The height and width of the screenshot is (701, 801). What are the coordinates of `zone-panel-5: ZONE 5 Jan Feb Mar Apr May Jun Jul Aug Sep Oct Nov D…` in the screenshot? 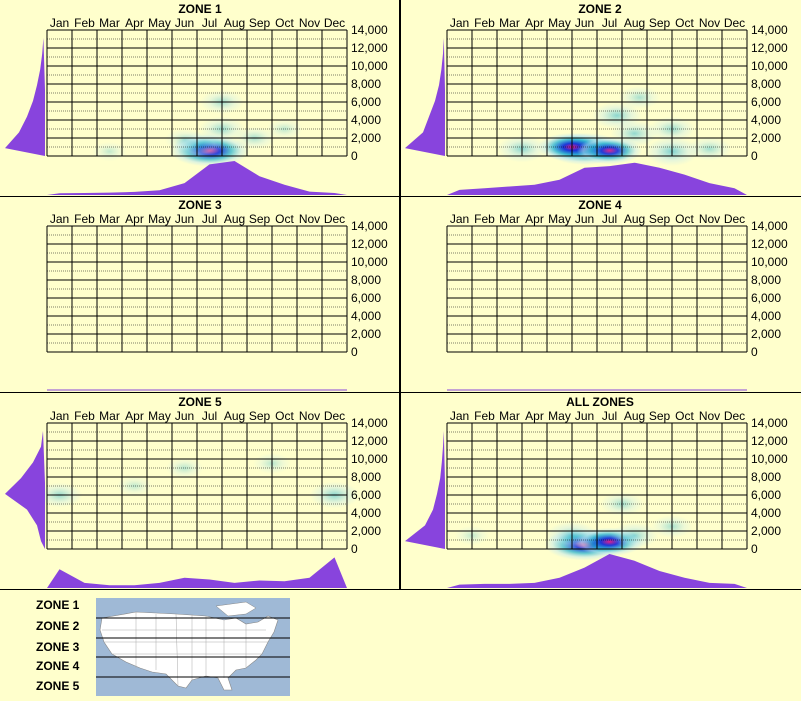 It's located at (200, 491).